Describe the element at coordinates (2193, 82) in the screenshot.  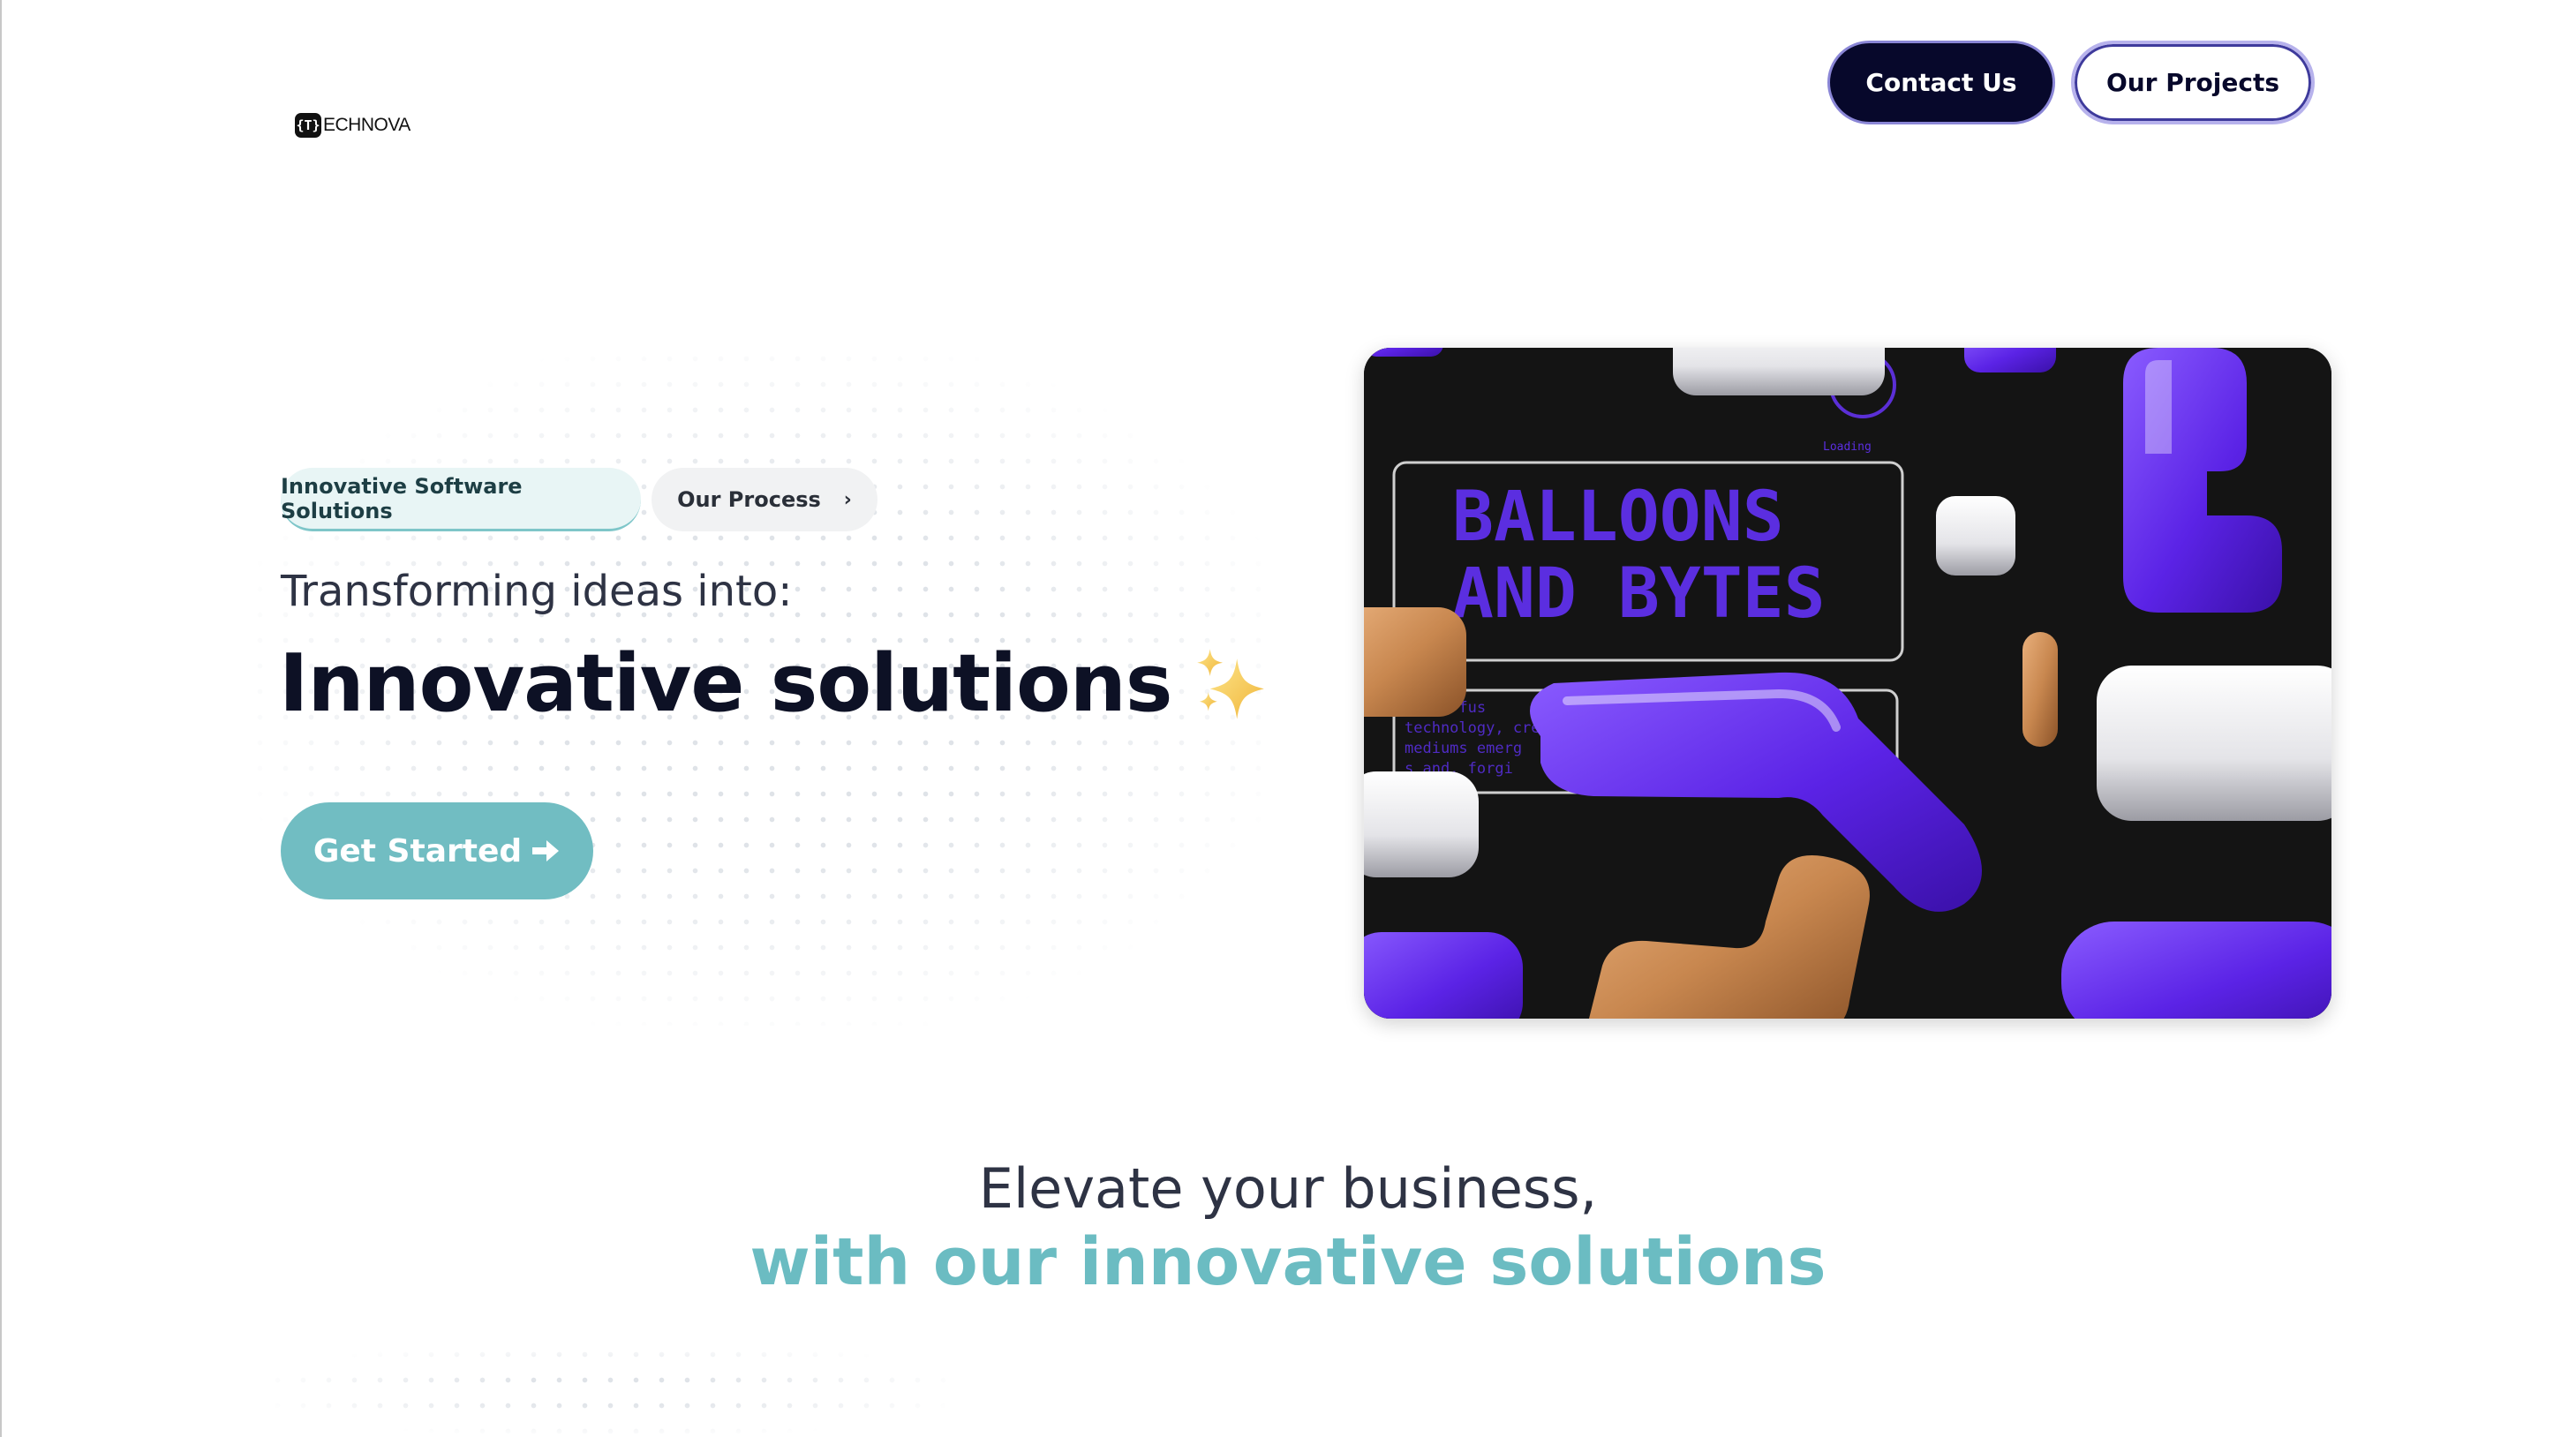
I see `our-projects-button: Our Projects` at that location.